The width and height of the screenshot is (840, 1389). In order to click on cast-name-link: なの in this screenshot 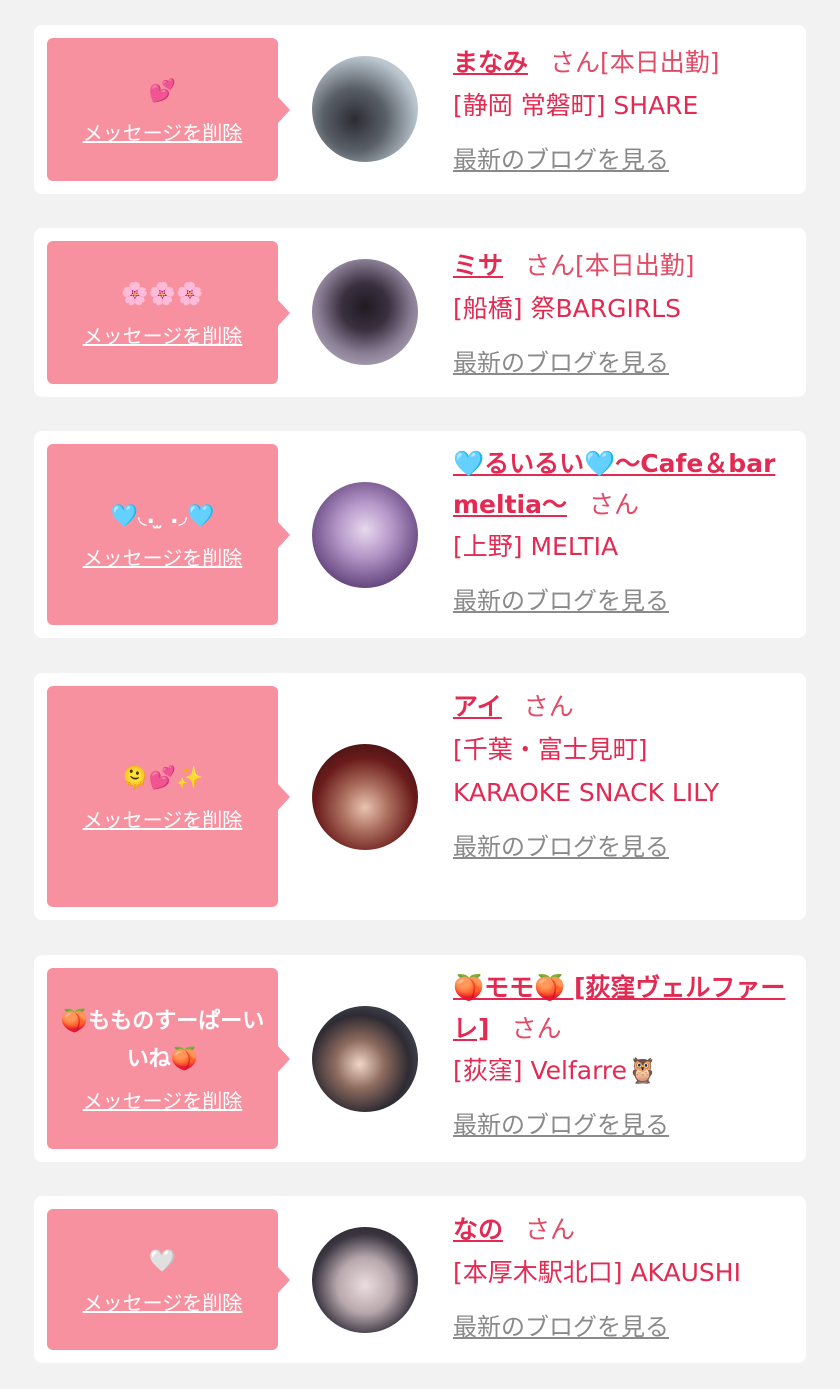, I will do `click(478, 1229)`.